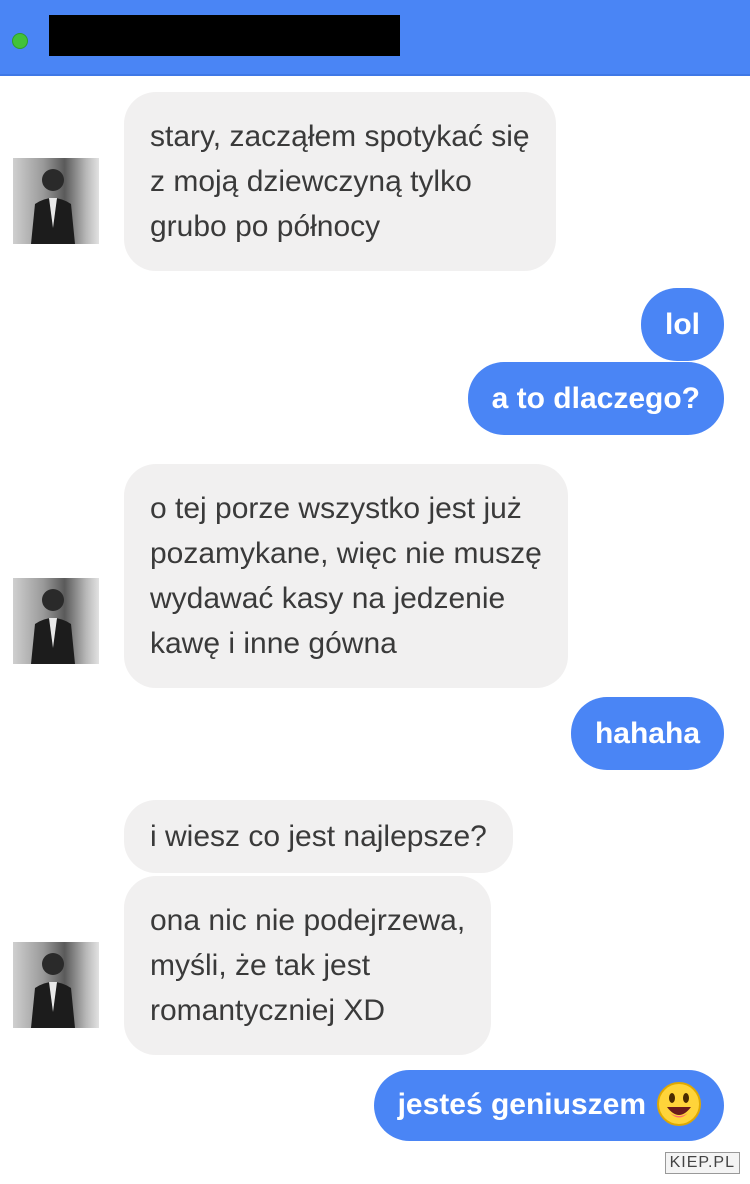 The width and height of the screenshot is (750, 1184). I want to click on message-text-line: ona nic nie podejrzewa,, so click(308, 920).